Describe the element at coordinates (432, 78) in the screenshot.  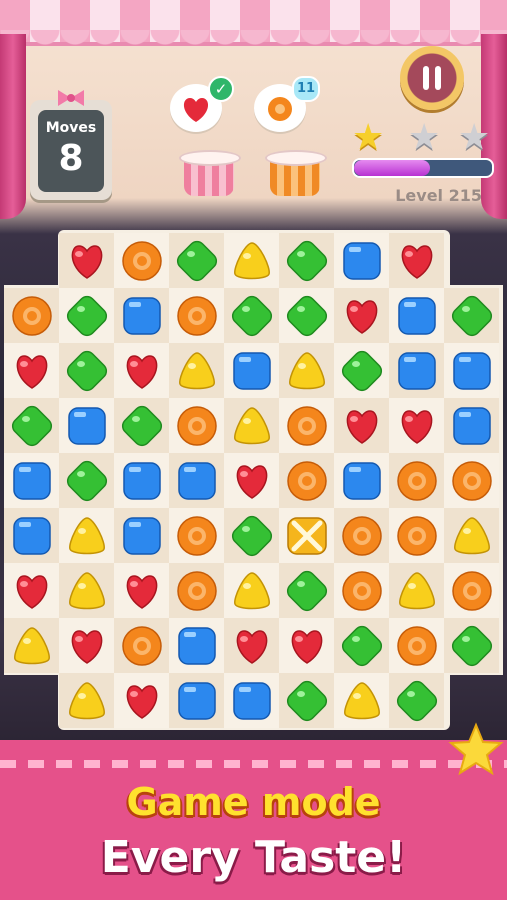
I see `pause-icon` at that location.